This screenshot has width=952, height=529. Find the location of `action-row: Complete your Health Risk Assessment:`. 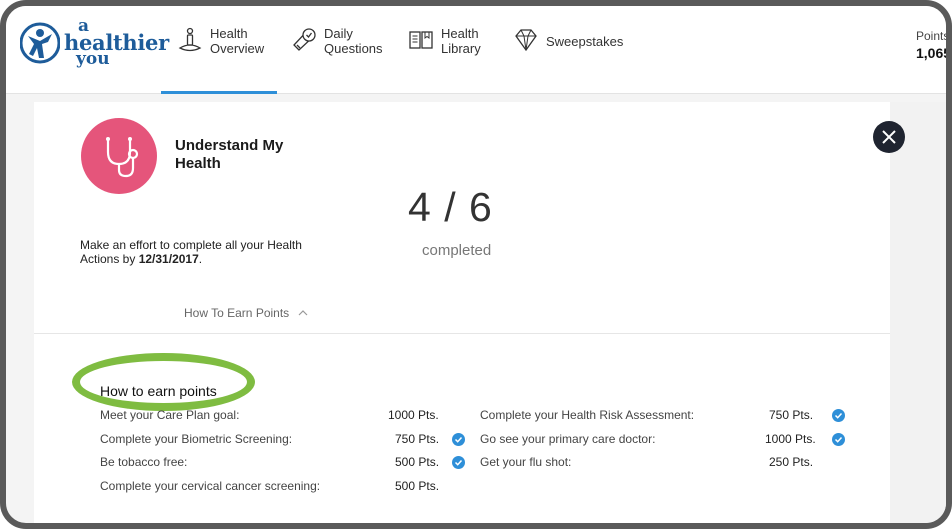

action-row: Complete your Health Risk Assessment: is located at coordinates (587, 415).